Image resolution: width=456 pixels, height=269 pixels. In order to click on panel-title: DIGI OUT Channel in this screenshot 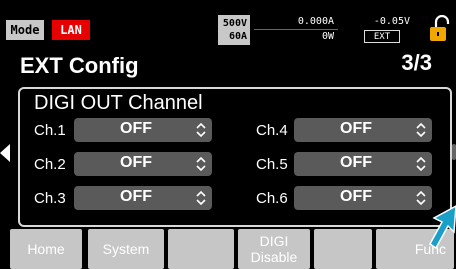, I will do `click(118, 103)`.